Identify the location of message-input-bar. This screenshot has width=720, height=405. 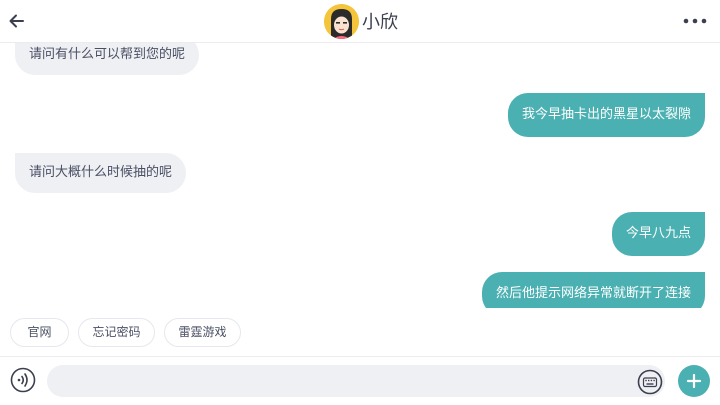
(360, 381).